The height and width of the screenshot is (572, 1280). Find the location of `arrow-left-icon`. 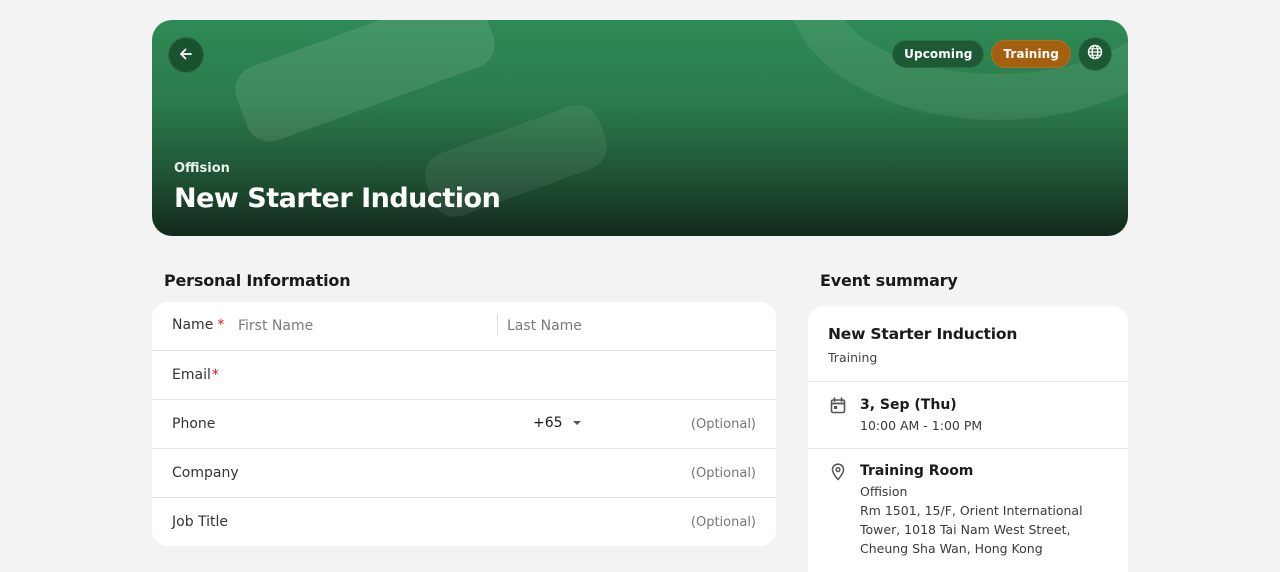

arrow-left-icon is located at coordinates (186, 55).